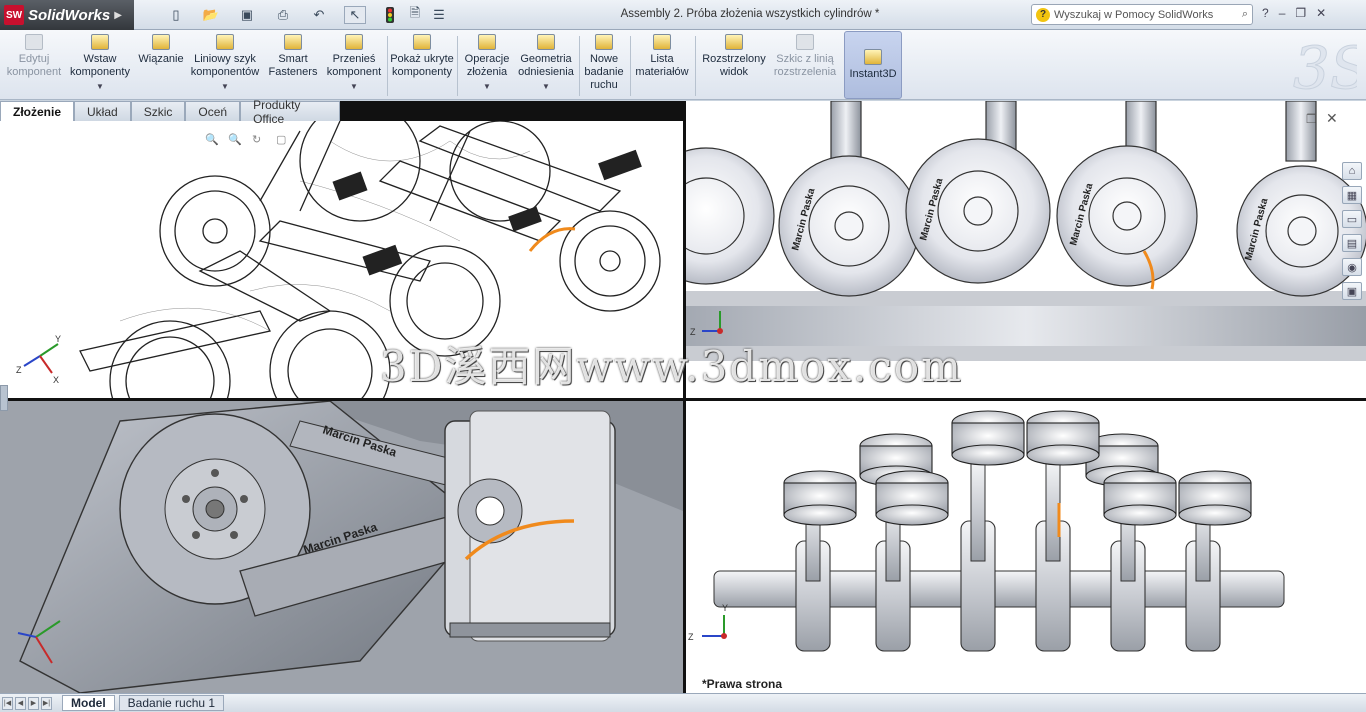 The height and width of the screenshot is (712, 1366). I want to click on help-question-icon: ?, so click(1043, 14).